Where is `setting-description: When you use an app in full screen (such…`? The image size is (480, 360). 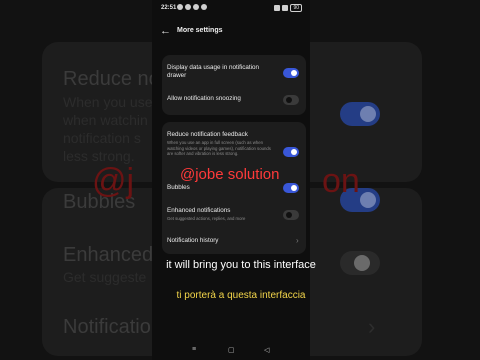 setting-description: When you use an app in full screen (such… is located at coordinates (219, 148).